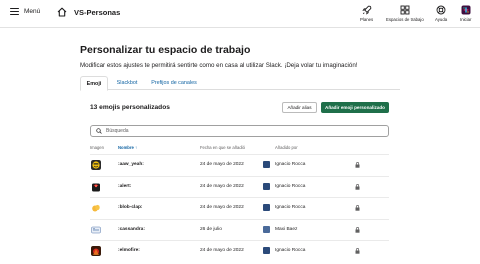 This screenshot has height=264, width=480. What do you see at coordinates (165, 50) in the screenshot?
I see `page-title: Personalizar tu espacio de trabajo` at bounding box center [165, 50].